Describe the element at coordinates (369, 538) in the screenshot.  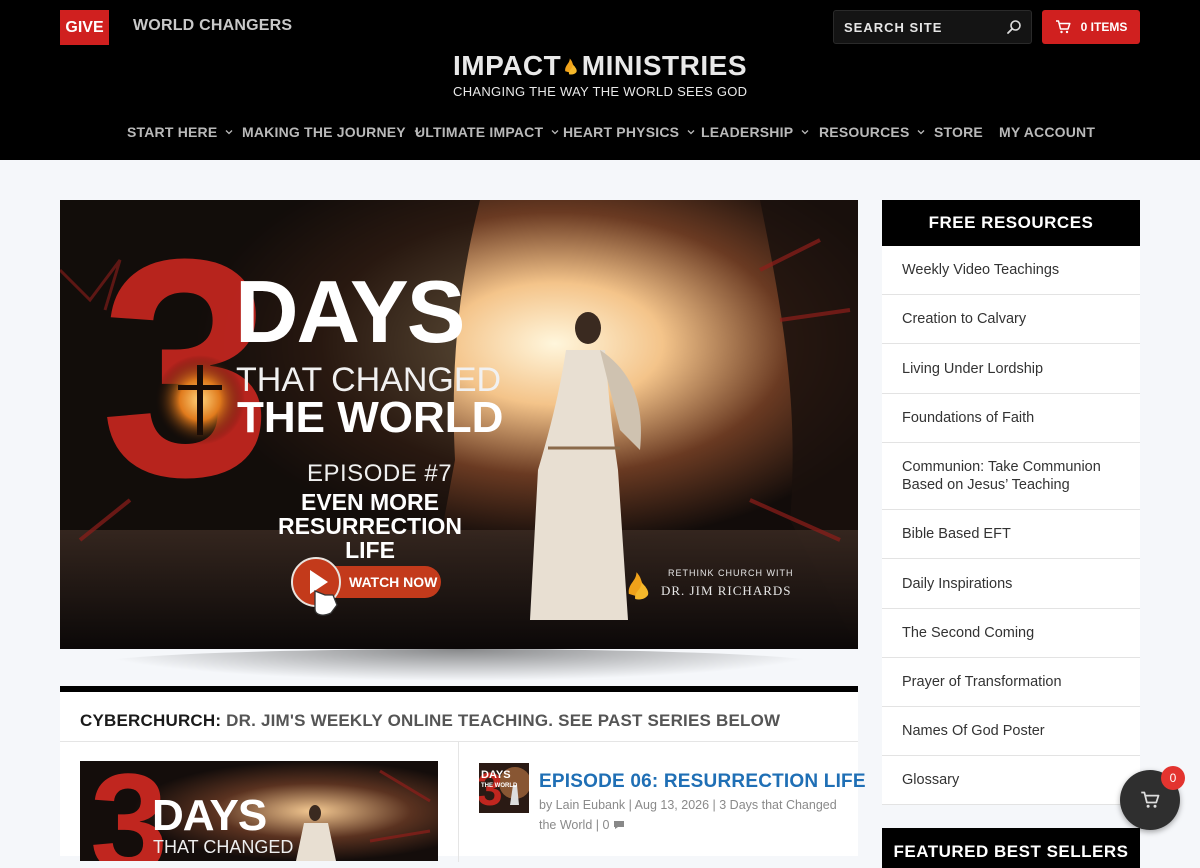
I see `hero-subtitle-line2: RESURRECTION LIFE` at that location.